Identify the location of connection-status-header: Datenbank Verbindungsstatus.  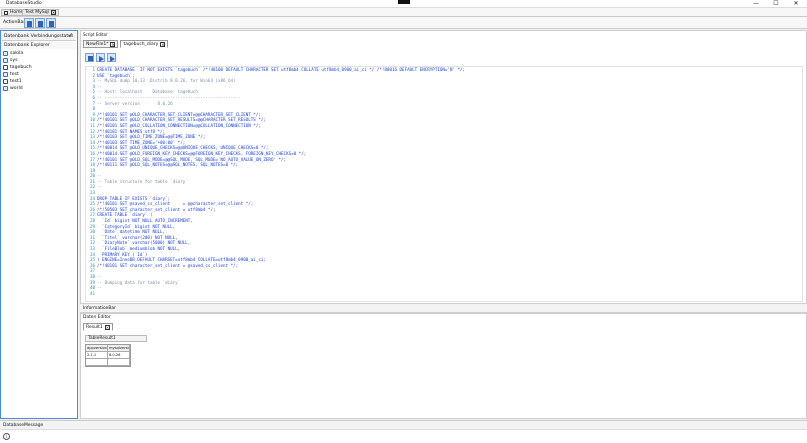
(39, 36).